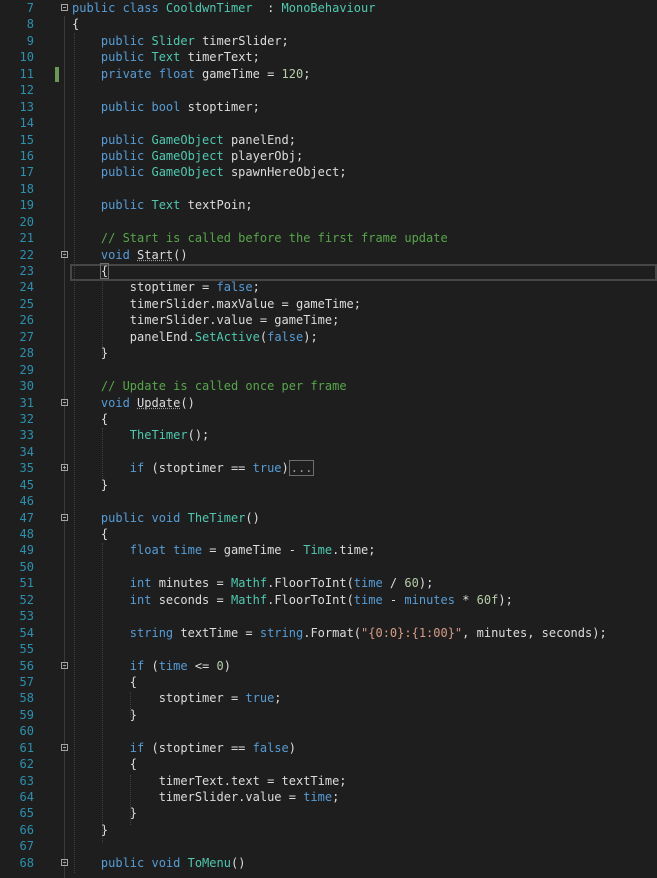 The width and height of the screenshot is (657, 878). What do you see at coordinates (328, 337) in the screenshot?
I see `code-line: 27 panelEnd.SetActive(false);` at bounding box center [328, 337].